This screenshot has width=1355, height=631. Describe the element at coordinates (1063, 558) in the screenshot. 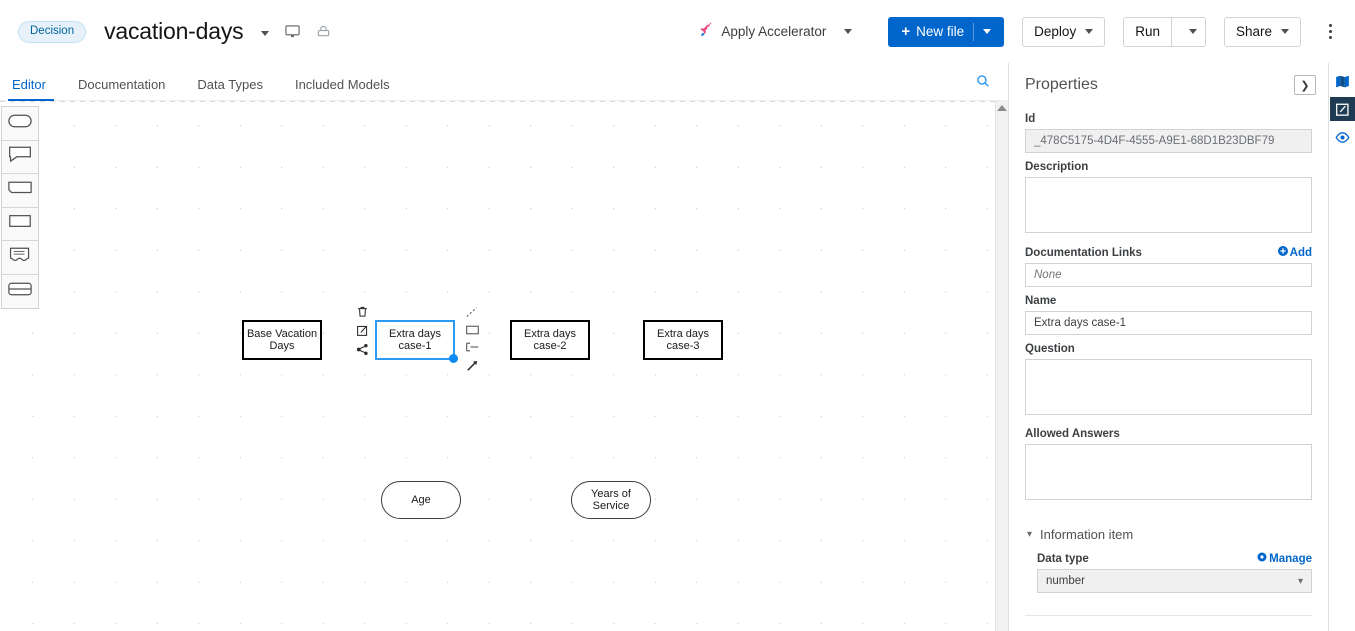

I see `data-type-label: Data type` at that location.